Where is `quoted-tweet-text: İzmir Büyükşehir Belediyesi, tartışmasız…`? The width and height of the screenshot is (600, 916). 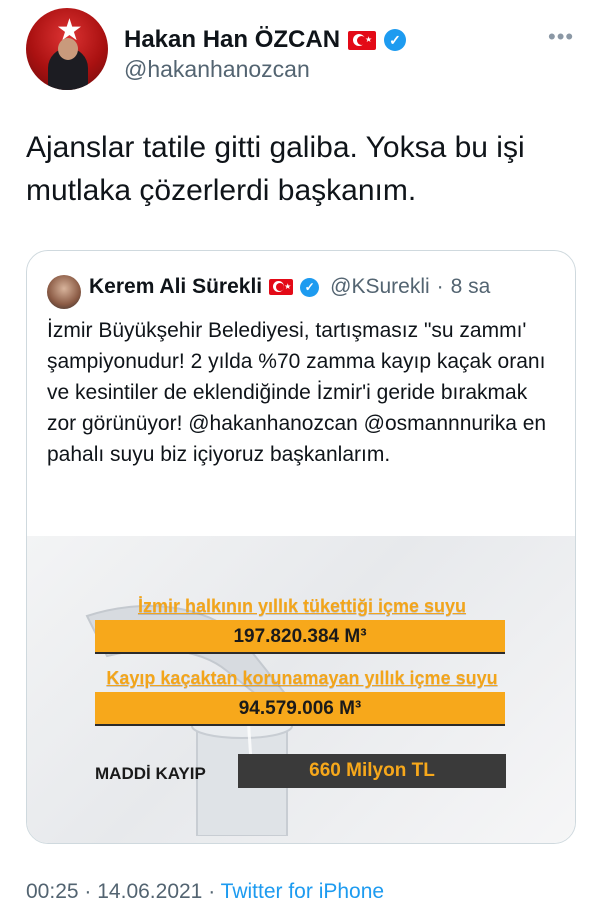 quoted-tweet-text: İzmir Büyükşehir Belediyesi, tartışmasız… is located at coordinates (297, 392).